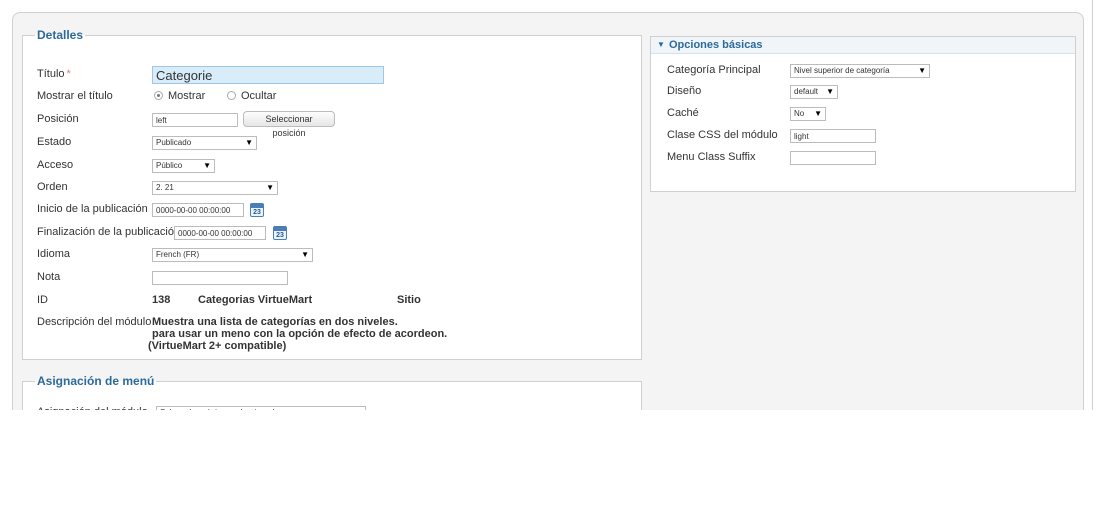  I want to click on collapse-arrow-icon: ▼, so click(661, 44).